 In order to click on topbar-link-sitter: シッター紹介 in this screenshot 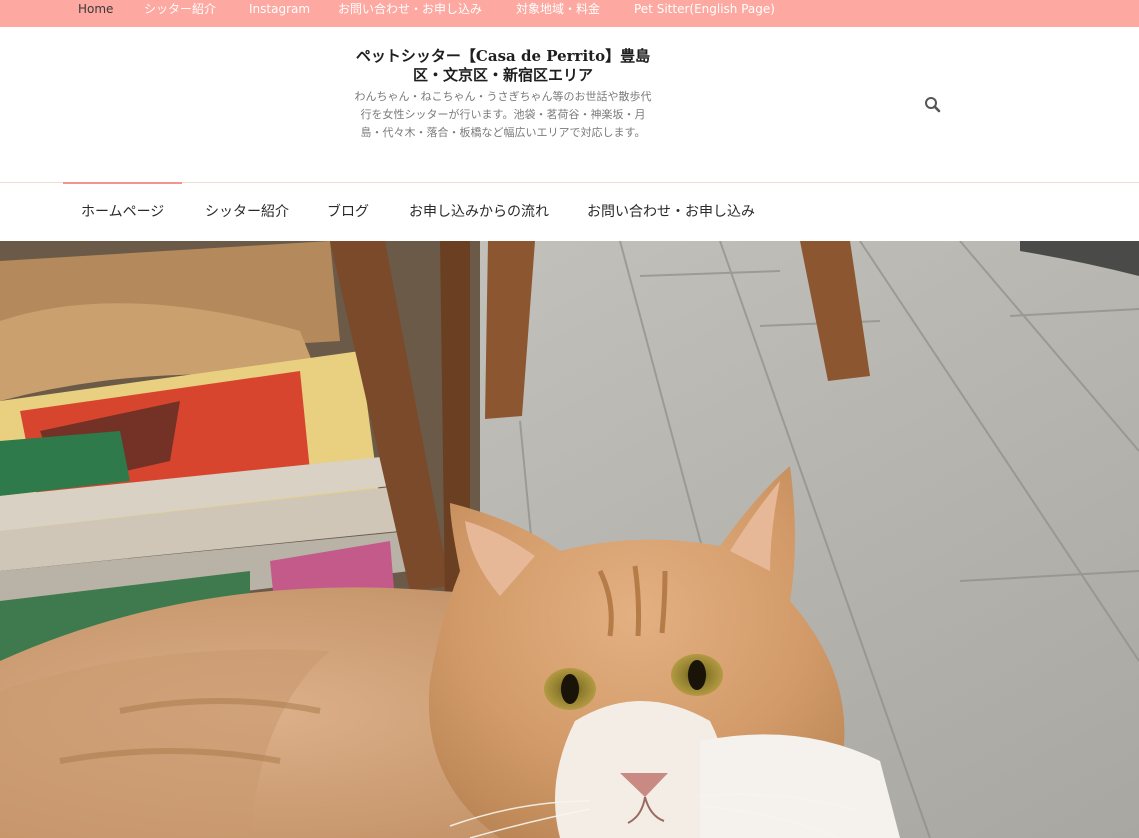, I will do `click(180, 13)`.